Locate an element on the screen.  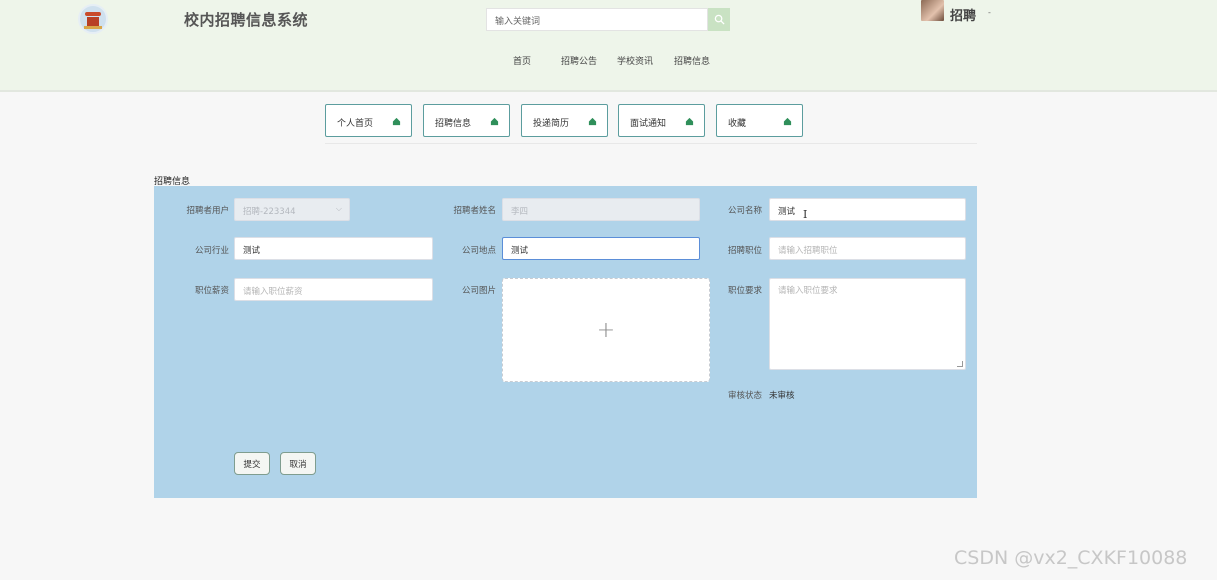
tab-personal-home: 个人首页 is located at coordinates (368, 120).